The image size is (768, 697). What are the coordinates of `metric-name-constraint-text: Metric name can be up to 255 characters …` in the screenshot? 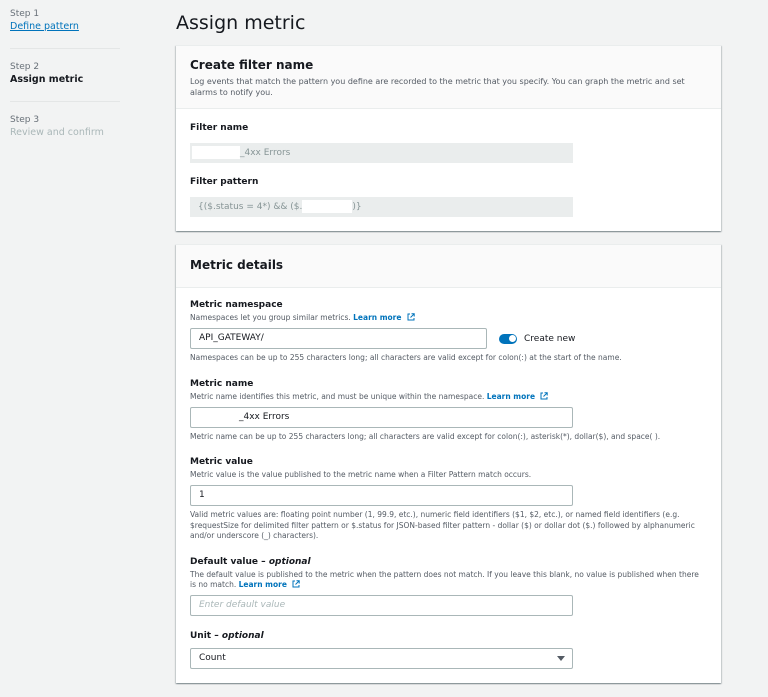 It's located at (425, 436).